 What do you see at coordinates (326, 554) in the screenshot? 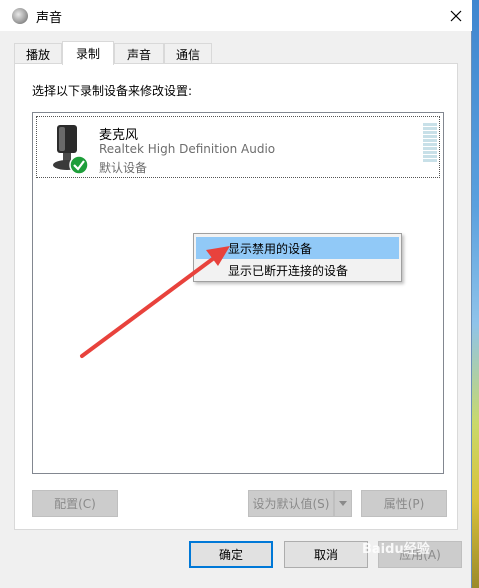
I see `cancel-button: 取消` at bounding box center [326, 554].